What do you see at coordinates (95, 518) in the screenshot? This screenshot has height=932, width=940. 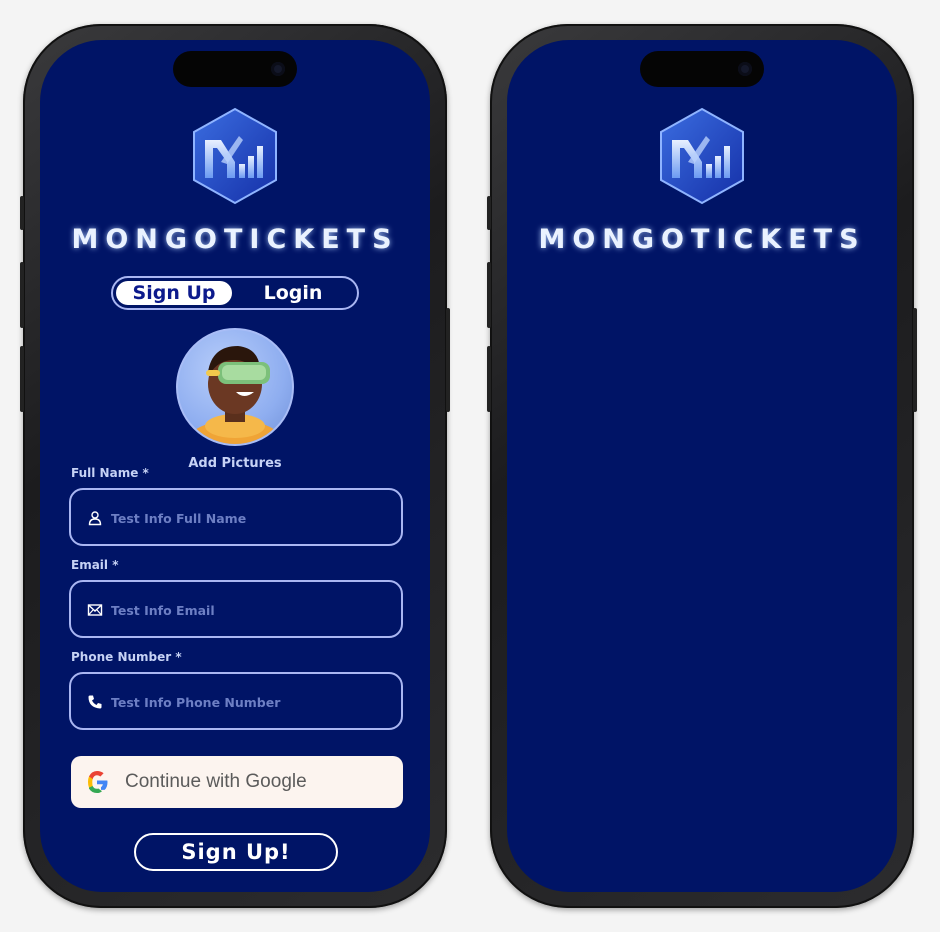 I see `user-icon` at bounding box center [95, 518].